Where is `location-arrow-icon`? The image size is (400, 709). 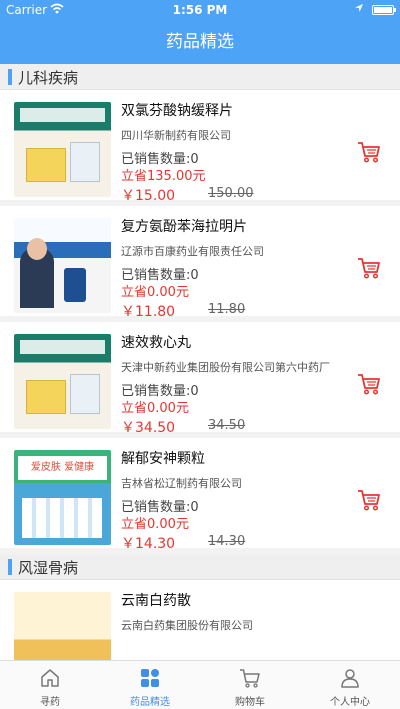 location-arrow-icon is located at coordinates (359, 8).